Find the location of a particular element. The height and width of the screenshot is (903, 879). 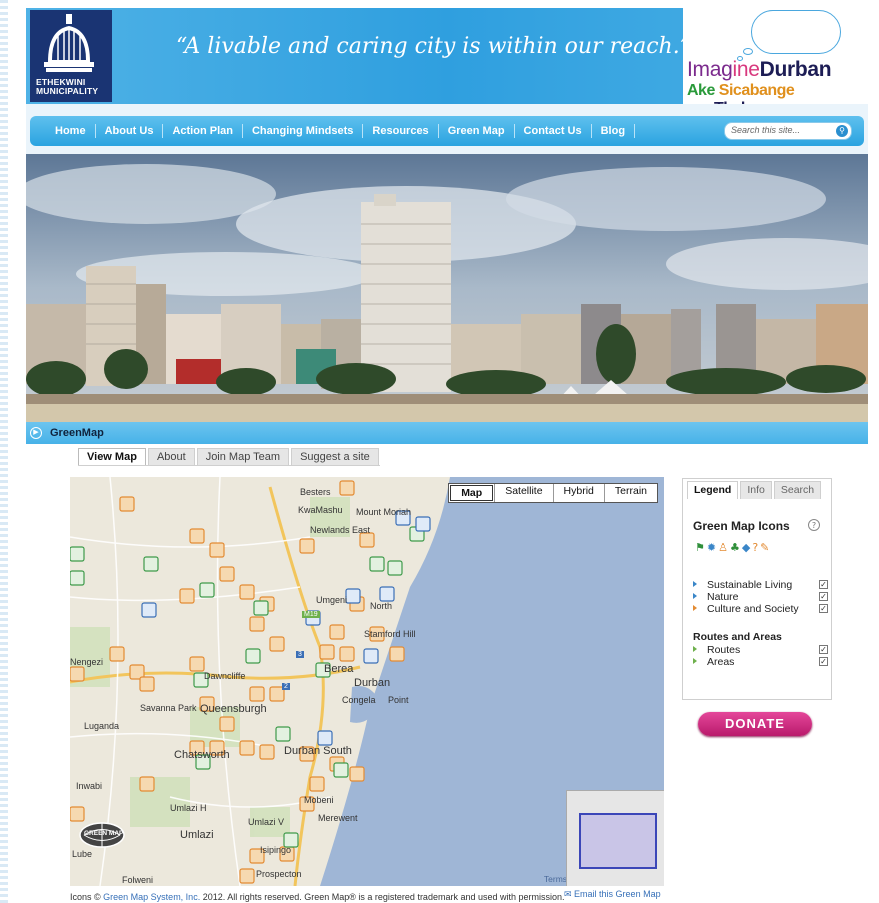

expand-circle-icon: ▶ is located at coordinates (36, 433).